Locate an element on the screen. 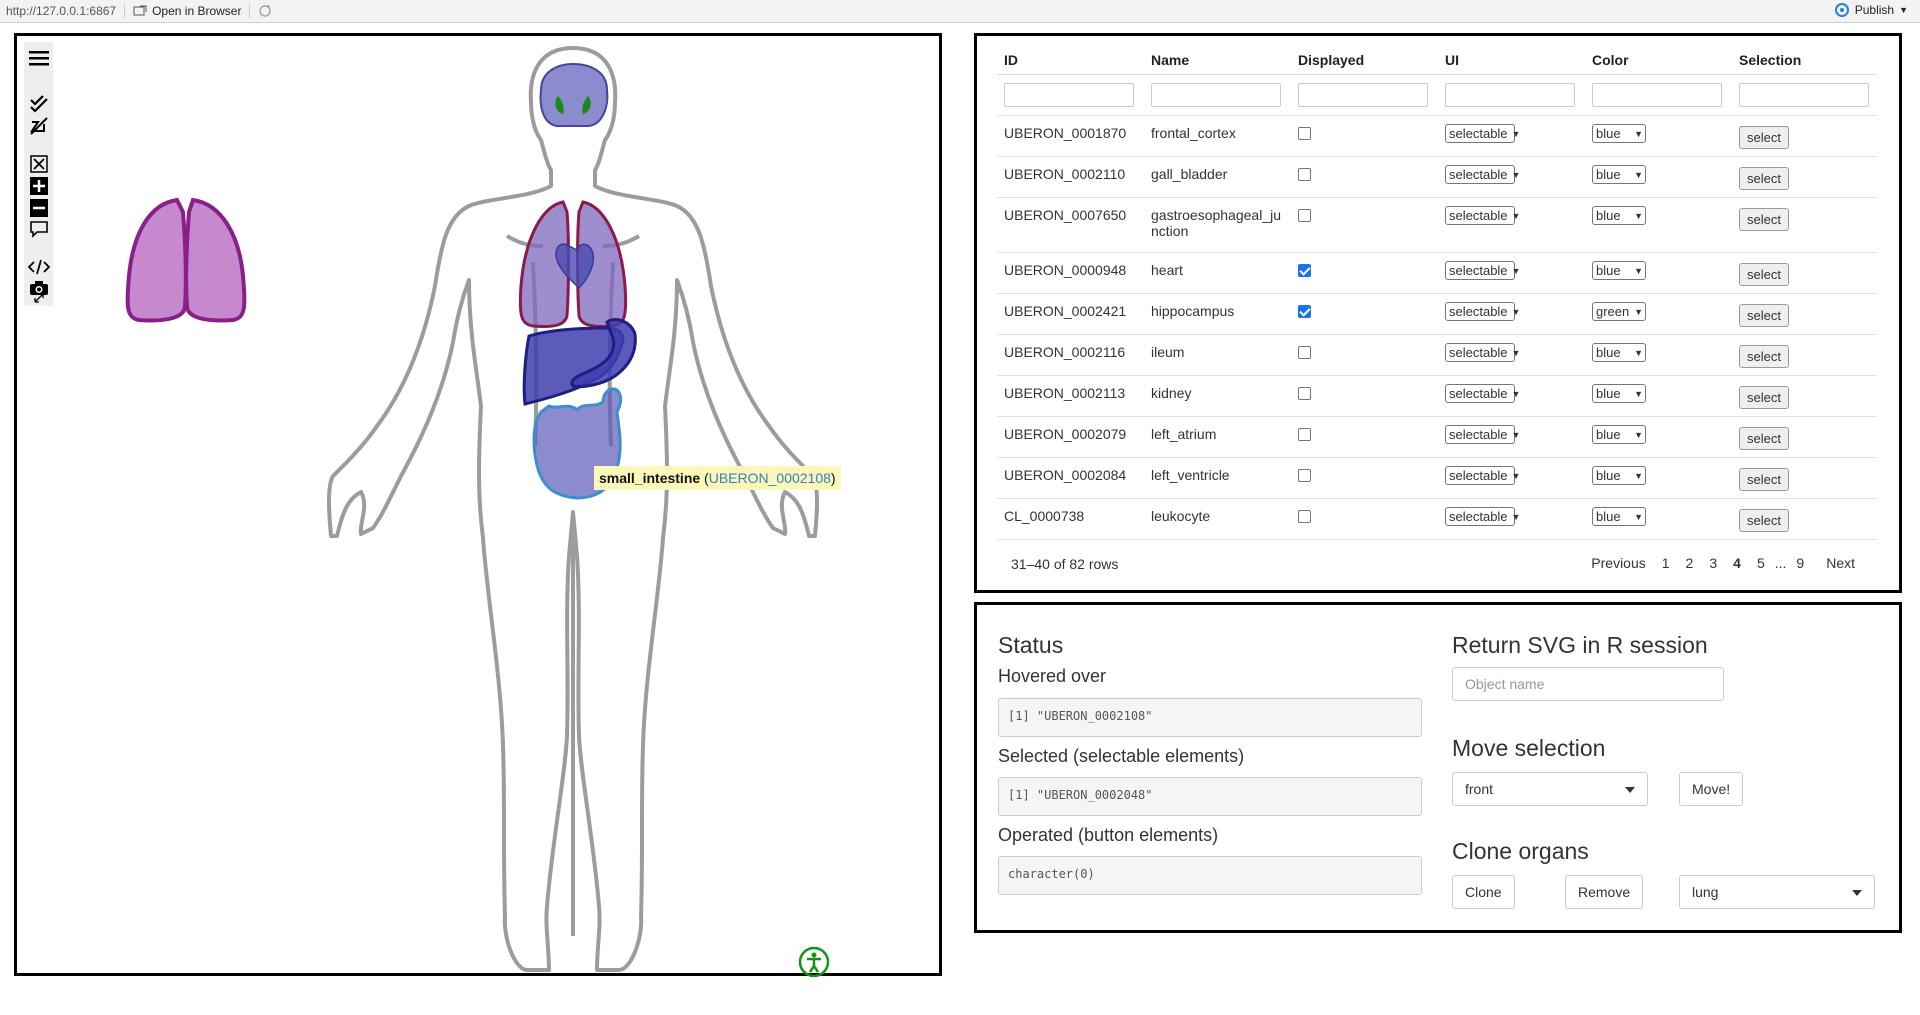 The height and width of the screenshot is (1015, 1920). filter-id-input is located at coordinates (1069, 95).